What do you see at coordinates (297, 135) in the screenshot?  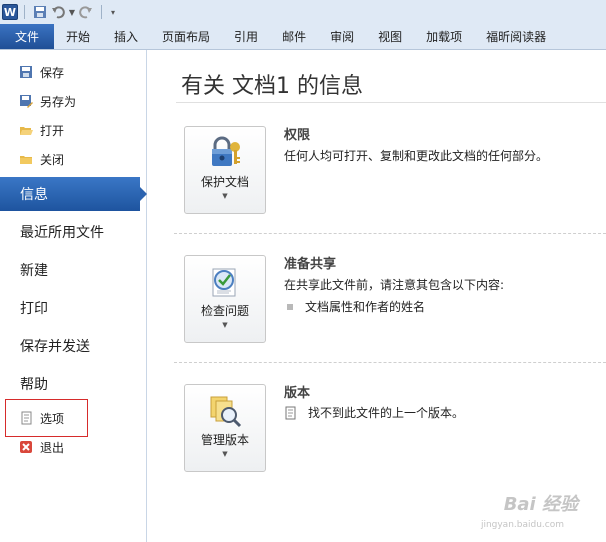 I see `permissions-heading: 权限` at bounding box center [297, 135].